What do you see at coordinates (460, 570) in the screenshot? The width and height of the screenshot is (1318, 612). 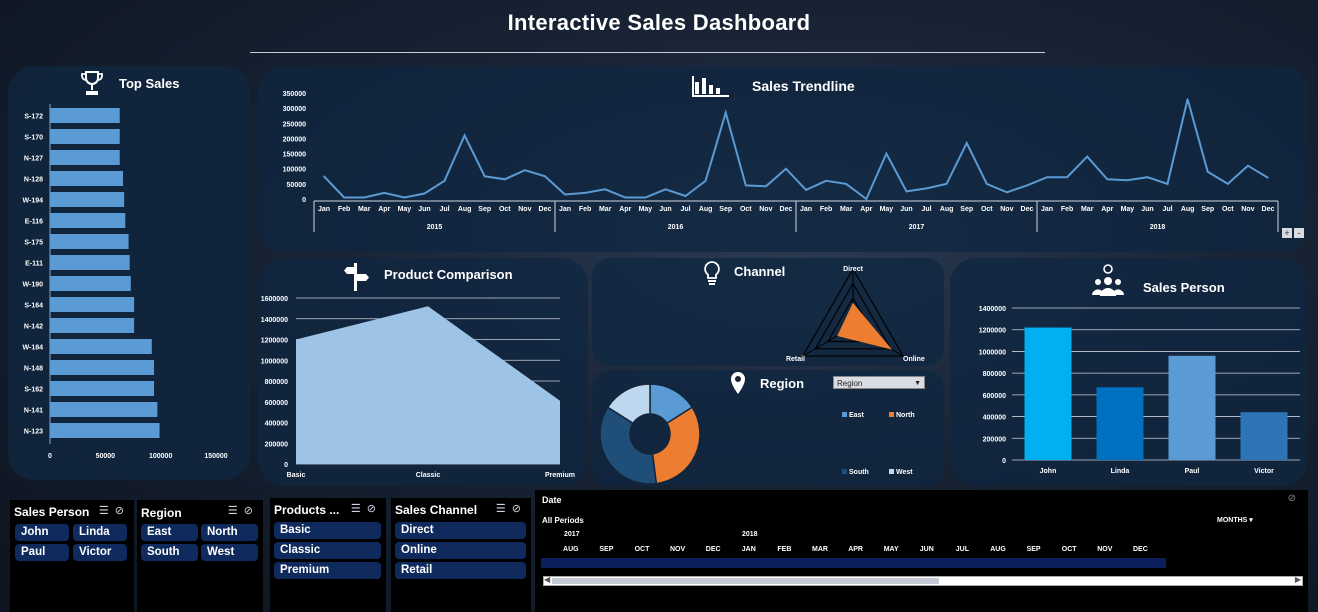 I see `slicer-item-retail: Retail` at bounding box center [460, 570].